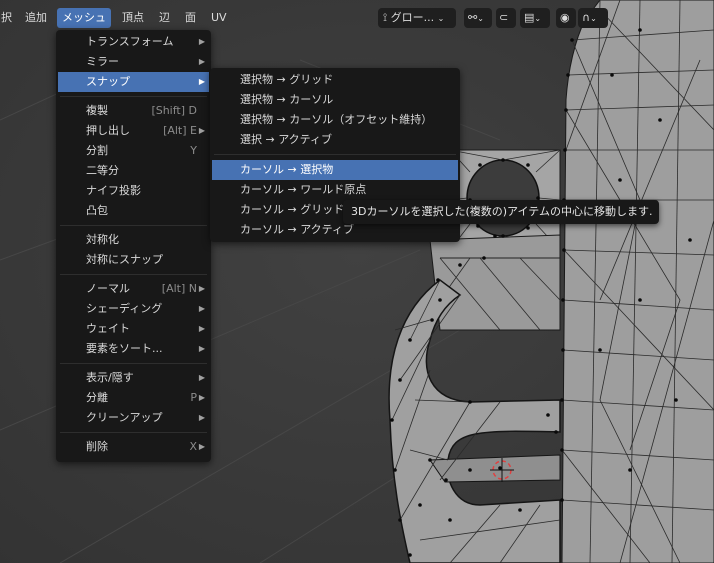 This screenshot has width=714, height=563. What do you see at coordinates (586, 17) in the screenshot?
I see `falloff-icon: ∩` at bounding box center [586, 17].